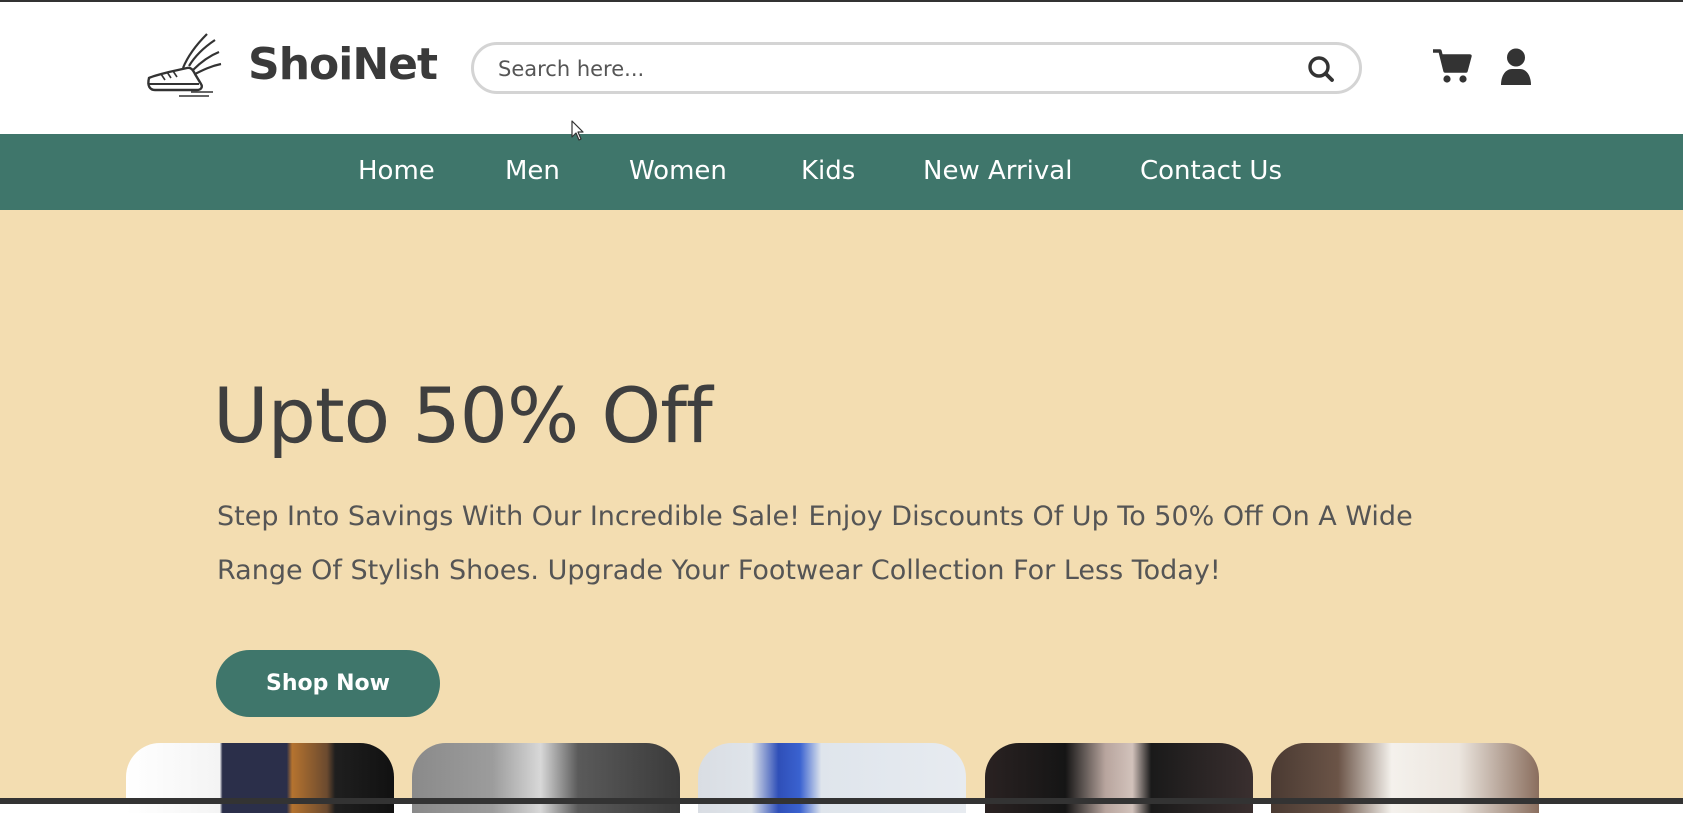 The height and width of the screenshot is (813, 1683). What do you see at coordinates (343, 65) in the screenshot?
I see `brand-name: ShoiNet` at bounding box center [343, 65].